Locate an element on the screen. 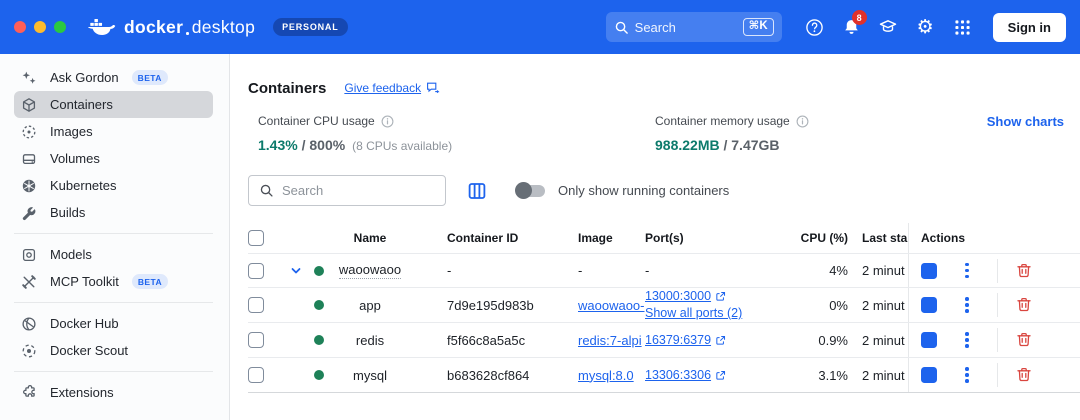  port-link: 16379:6379 is located at coordinates (678, 340).